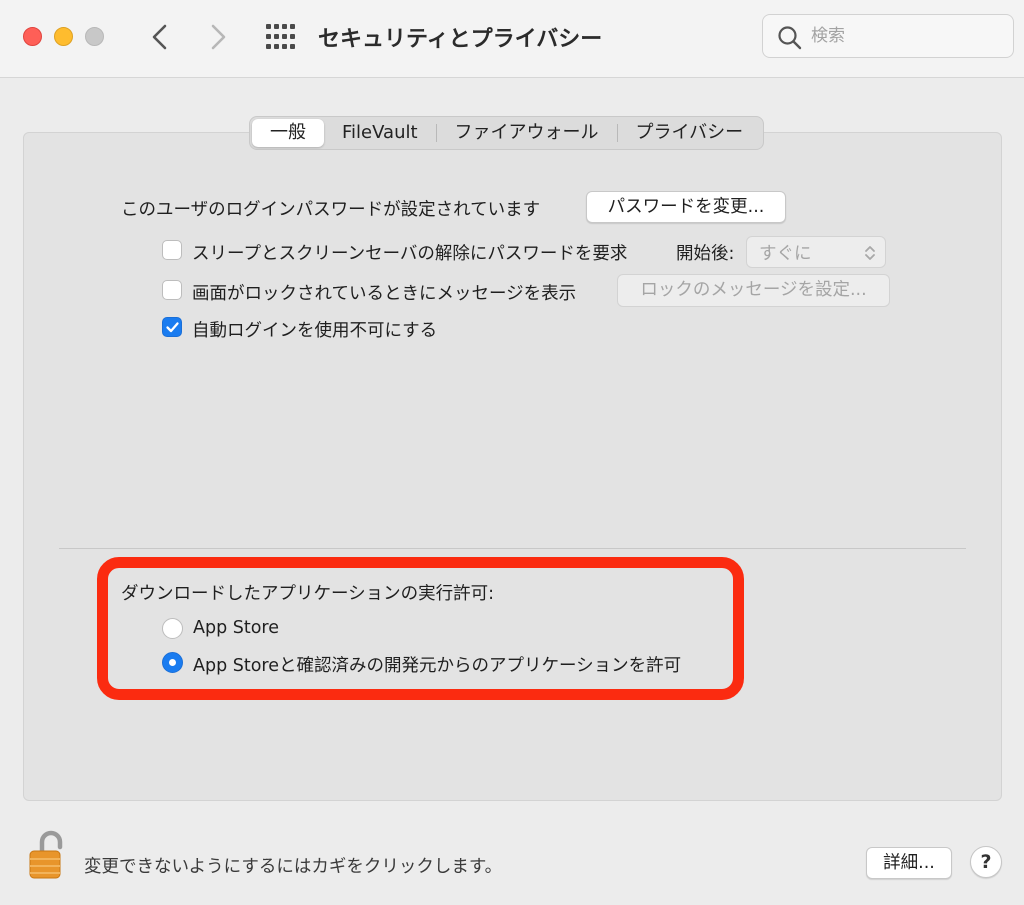 This screenshot has height=905, width=1024. I want to click on require-password-label: スリープとスクリーンセーバの解除にパスワードを要求, so click(410, 254).